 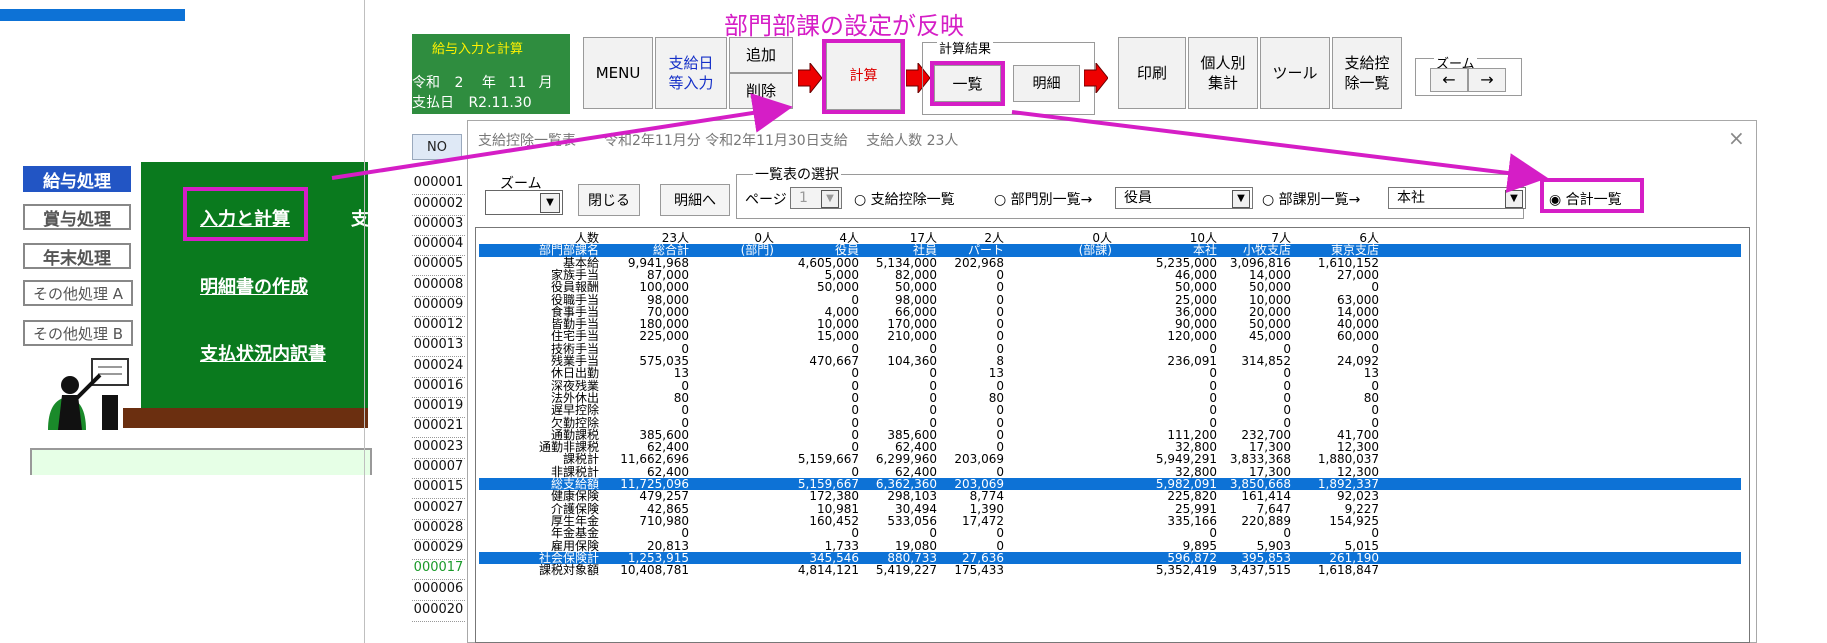 I want to click on other-process-b-button: その他処理 B, so click(x=78, y=333).